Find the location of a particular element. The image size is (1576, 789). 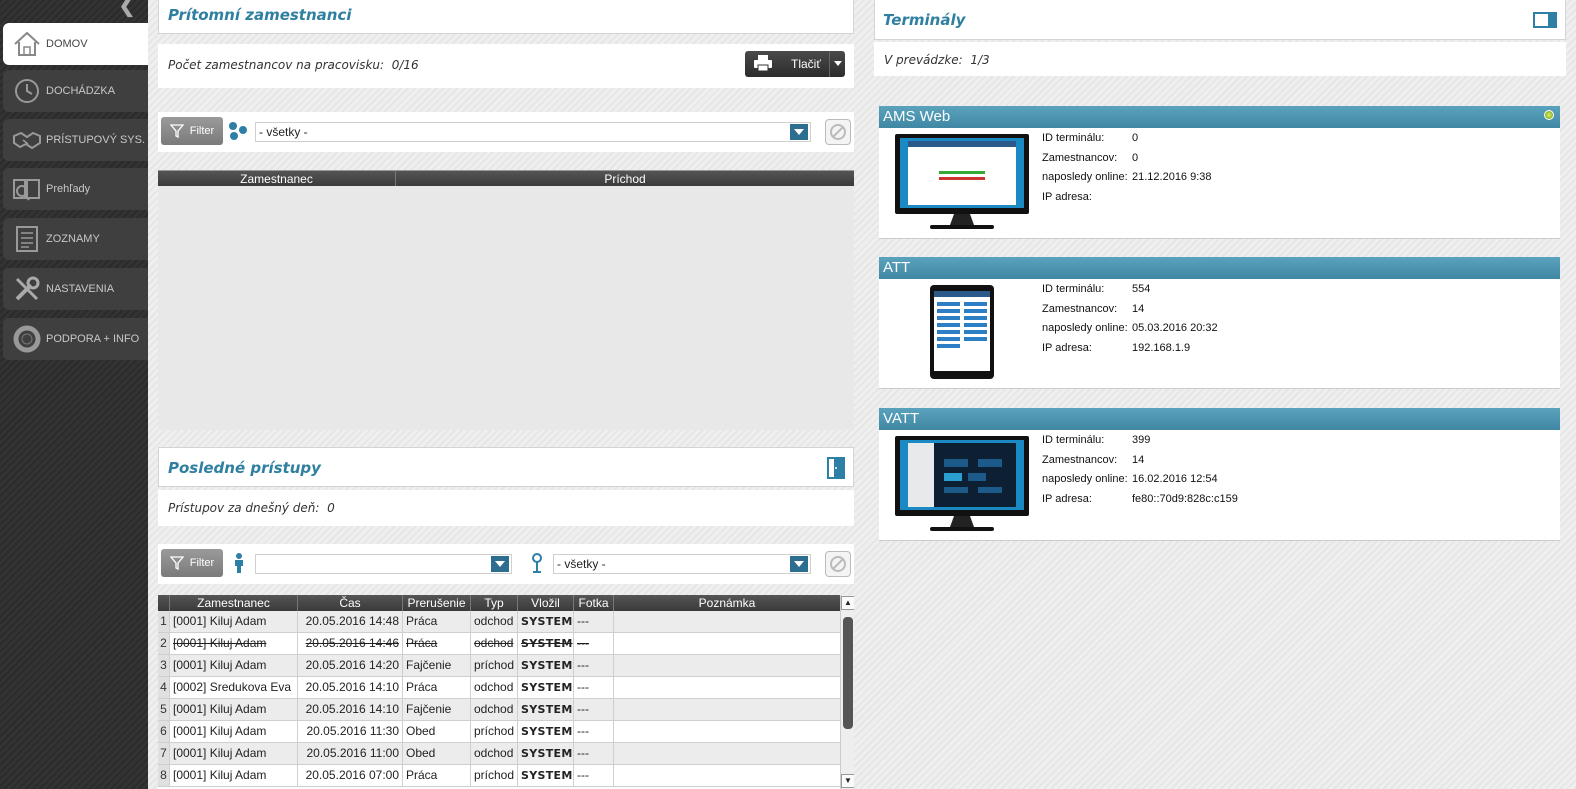

print-button: Tlačiť is located at coordinates (795, 64).